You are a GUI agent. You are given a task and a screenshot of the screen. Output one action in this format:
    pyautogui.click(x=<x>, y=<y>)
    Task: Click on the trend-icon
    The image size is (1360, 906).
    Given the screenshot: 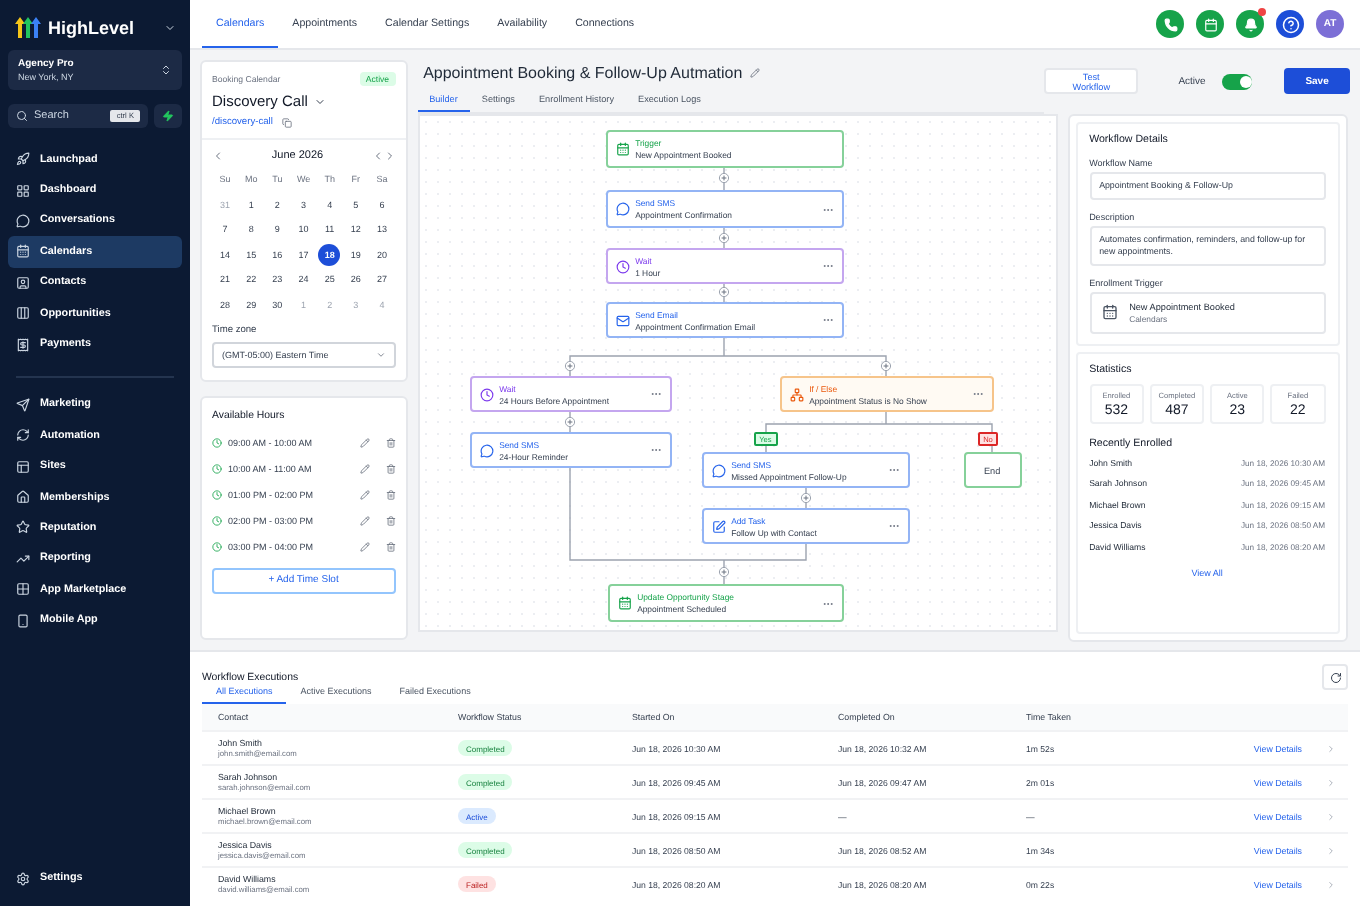 What is the action you would take?
    pyautogui.click(x=23, y=558)
    